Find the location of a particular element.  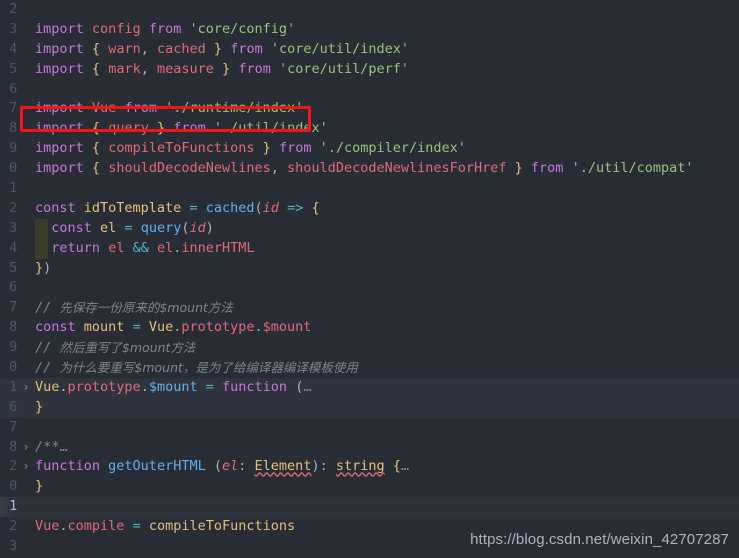

code-line-text: import Vue from './runtime/index' is located at coordinates (387, 109).